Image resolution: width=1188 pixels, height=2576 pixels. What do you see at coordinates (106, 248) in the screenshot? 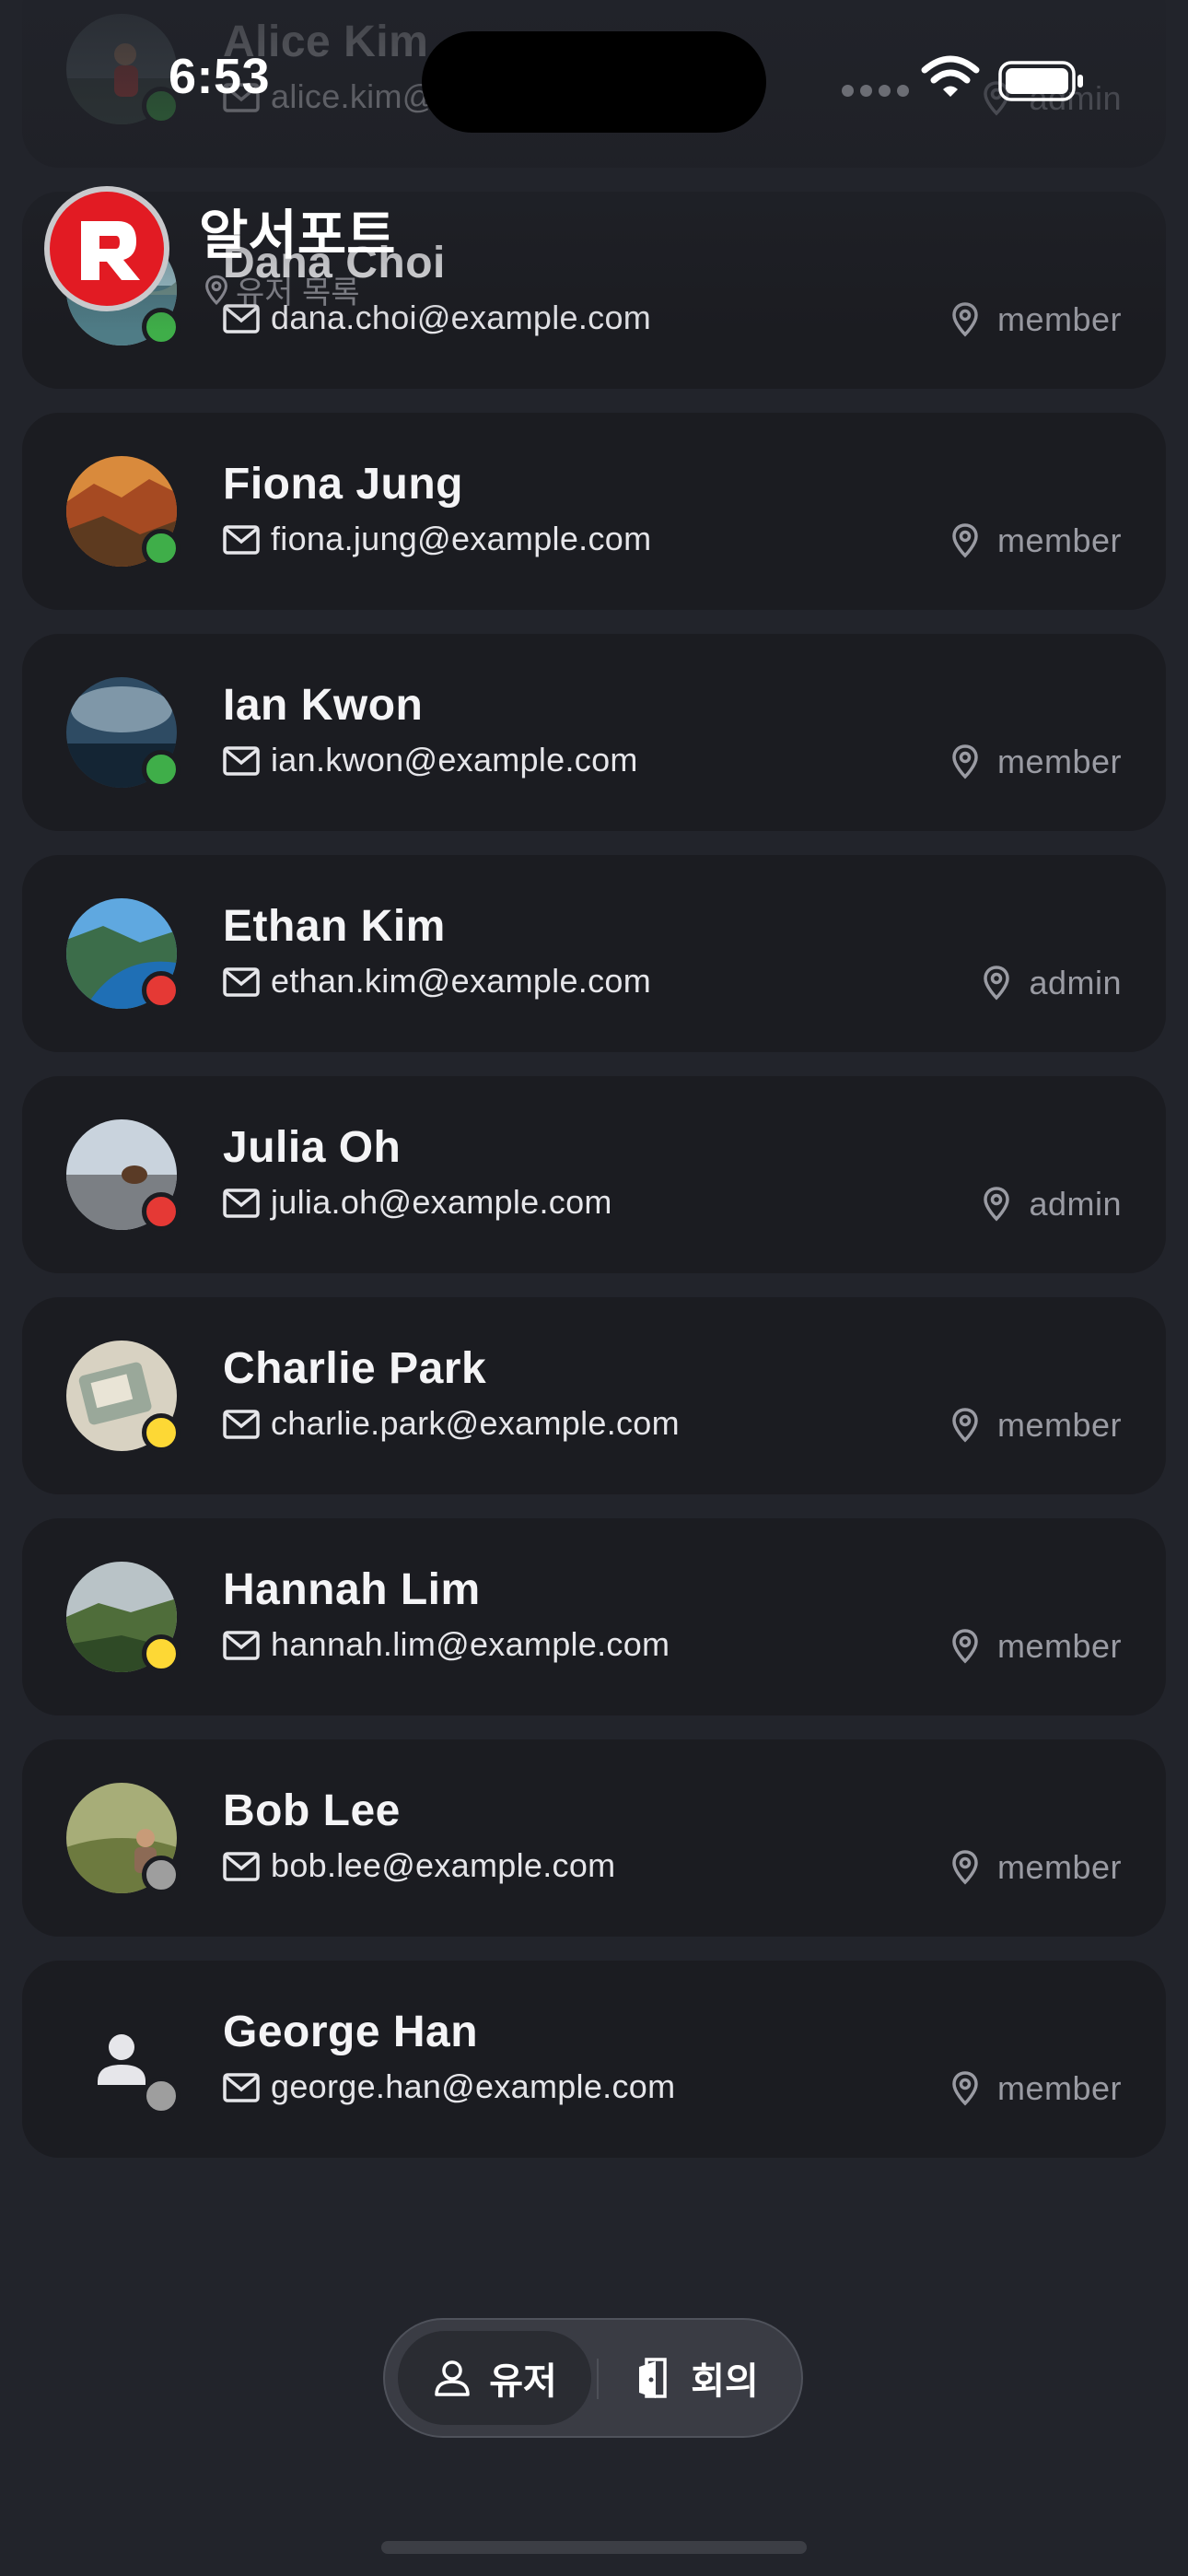
I see `app-logo-icon` at bounding box center [106, 248].